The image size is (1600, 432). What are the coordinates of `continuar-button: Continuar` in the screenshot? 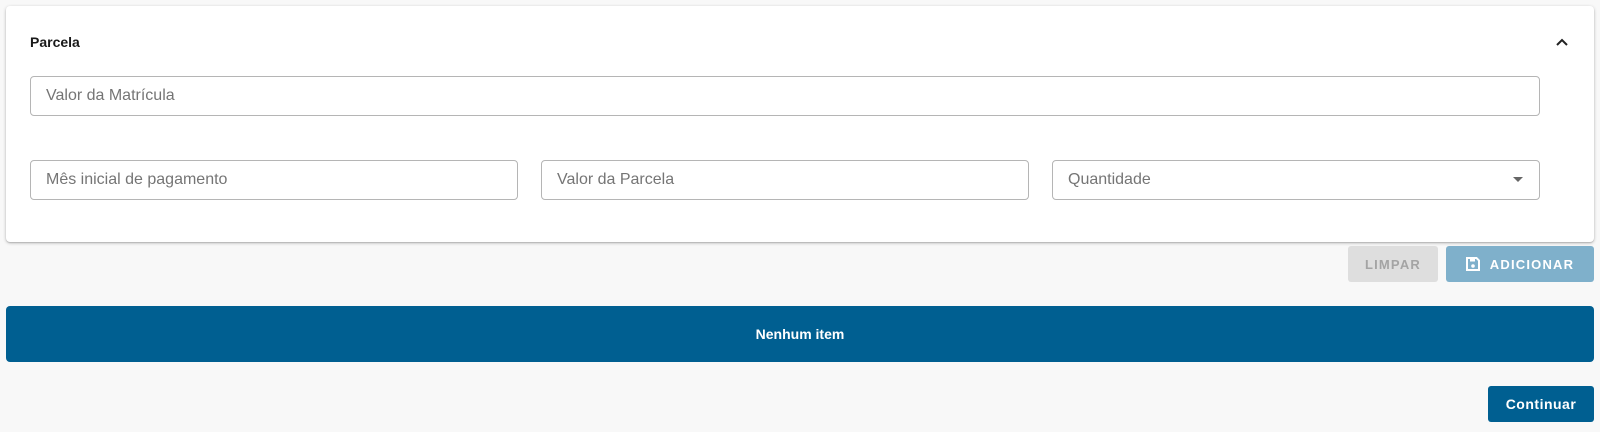 It's located at (1541, 404).